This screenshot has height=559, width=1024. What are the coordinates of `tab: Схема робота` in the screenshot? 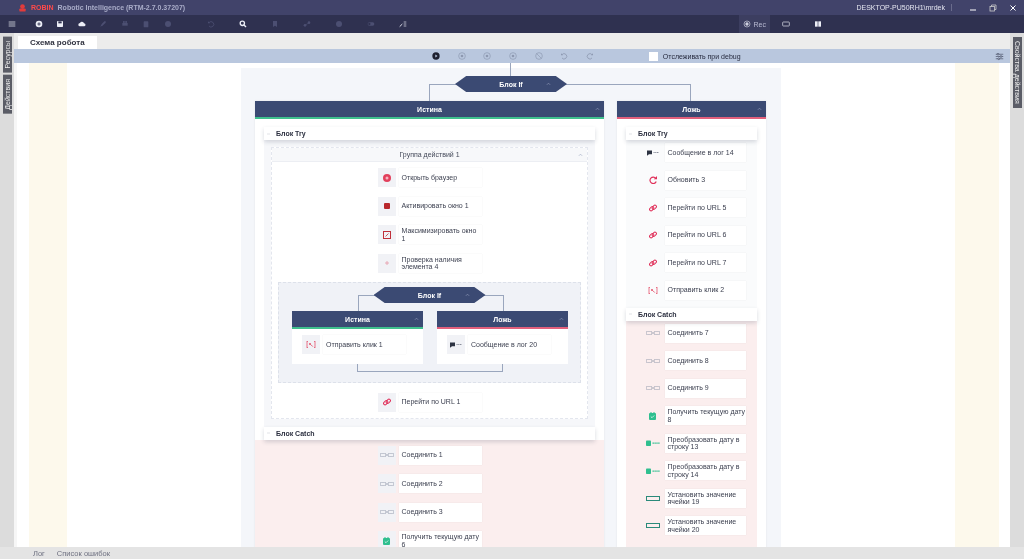 It's located at (57, 42).